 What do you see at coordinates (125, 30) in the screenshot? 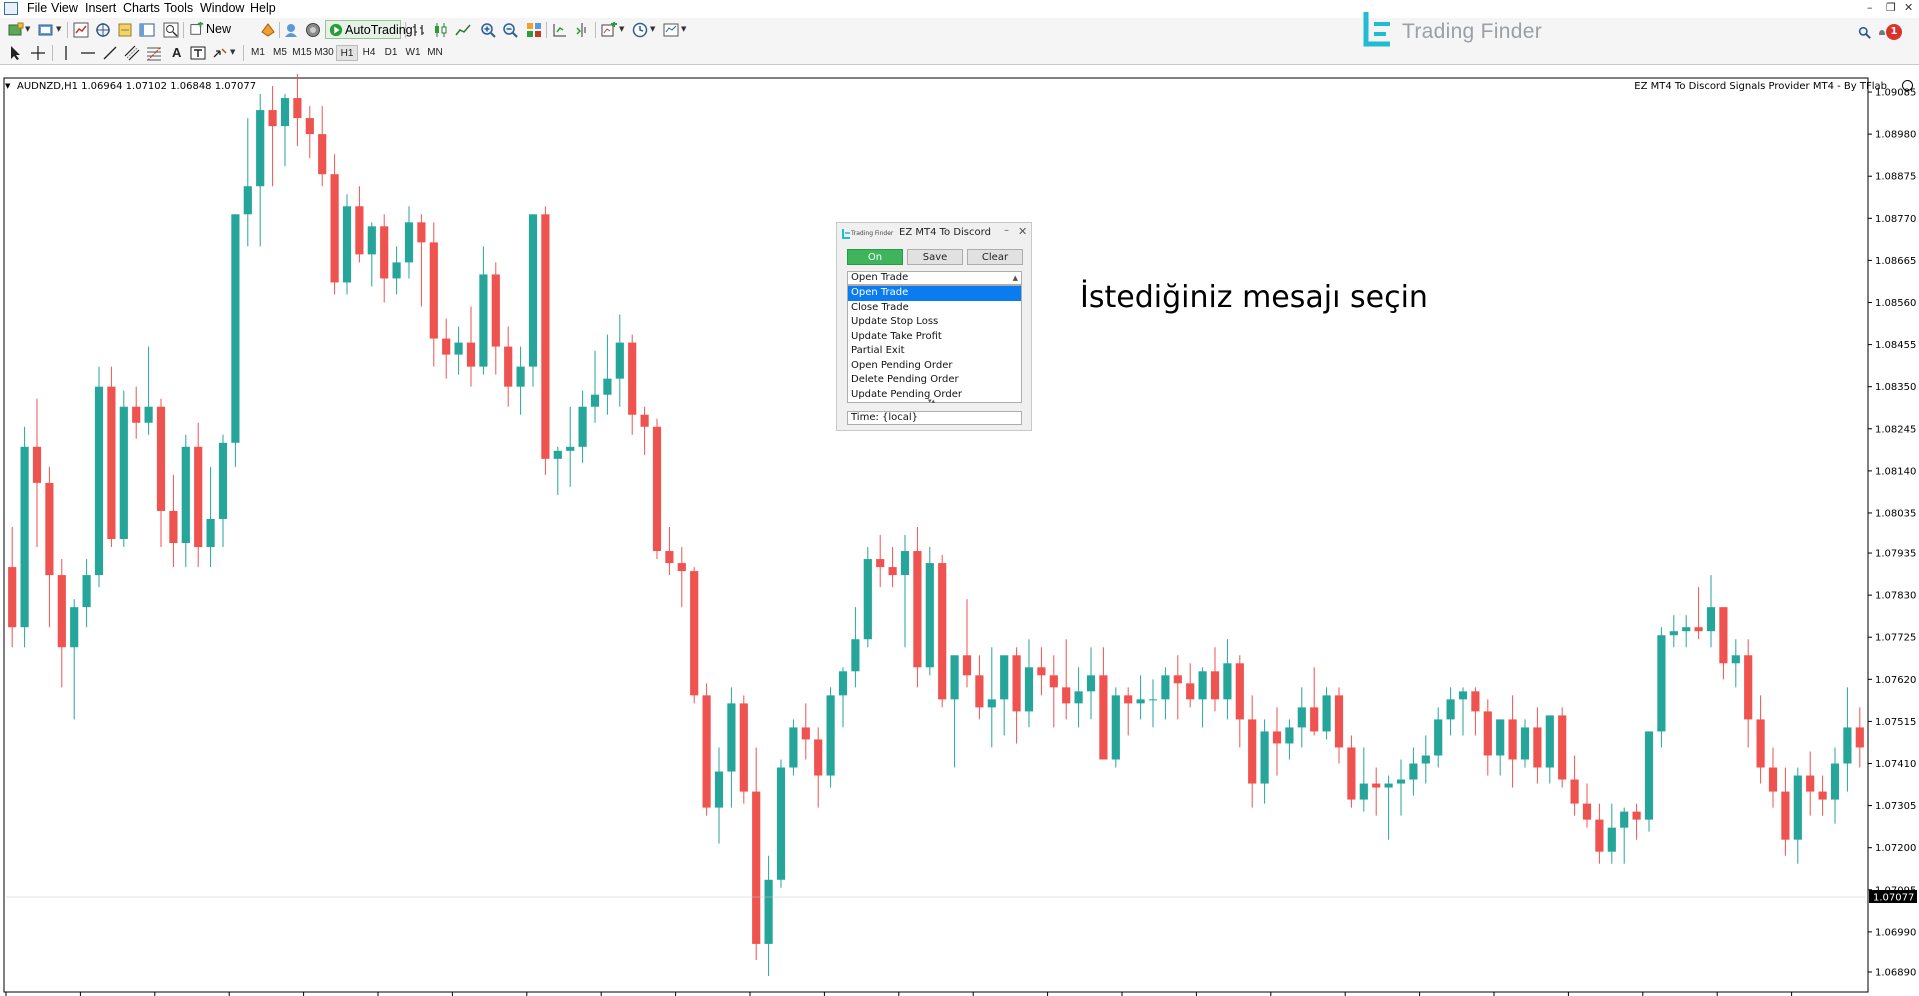
I see `navigator-icon` at bounding box center [125, 30].